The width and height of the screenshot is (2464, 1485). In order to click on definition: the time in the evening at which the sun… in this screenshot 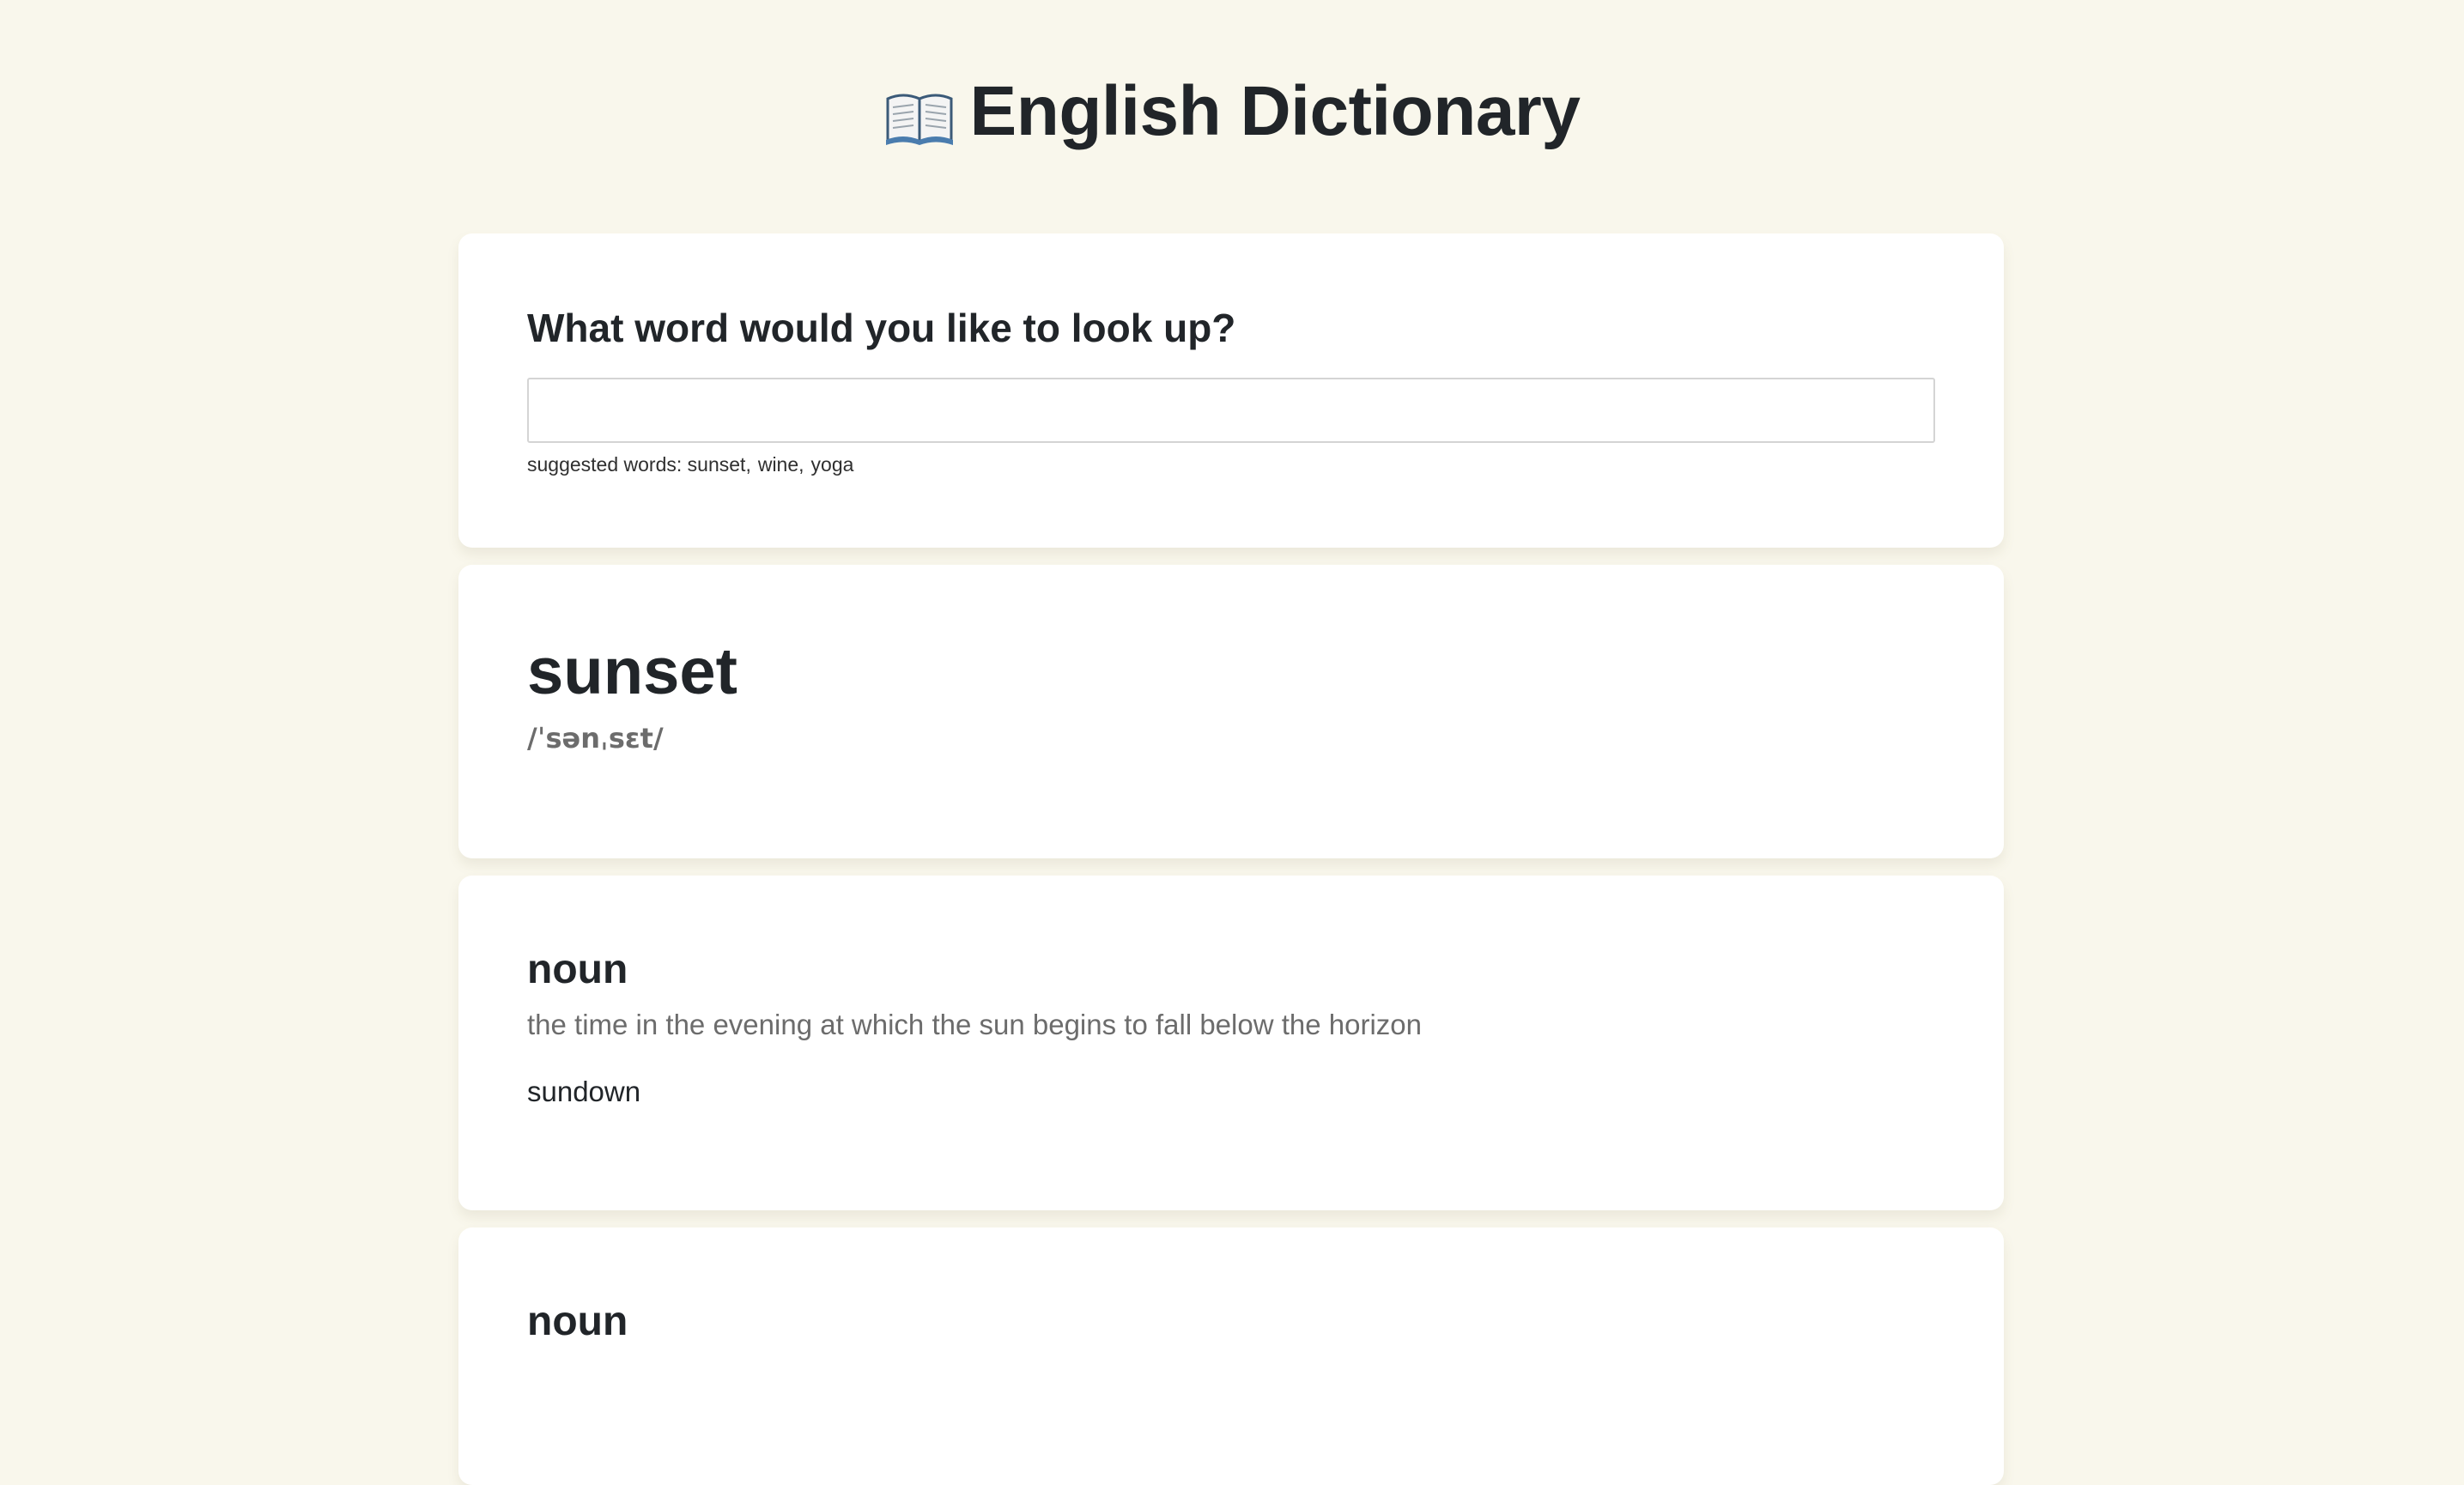, I will do `click(974, 1025)`.